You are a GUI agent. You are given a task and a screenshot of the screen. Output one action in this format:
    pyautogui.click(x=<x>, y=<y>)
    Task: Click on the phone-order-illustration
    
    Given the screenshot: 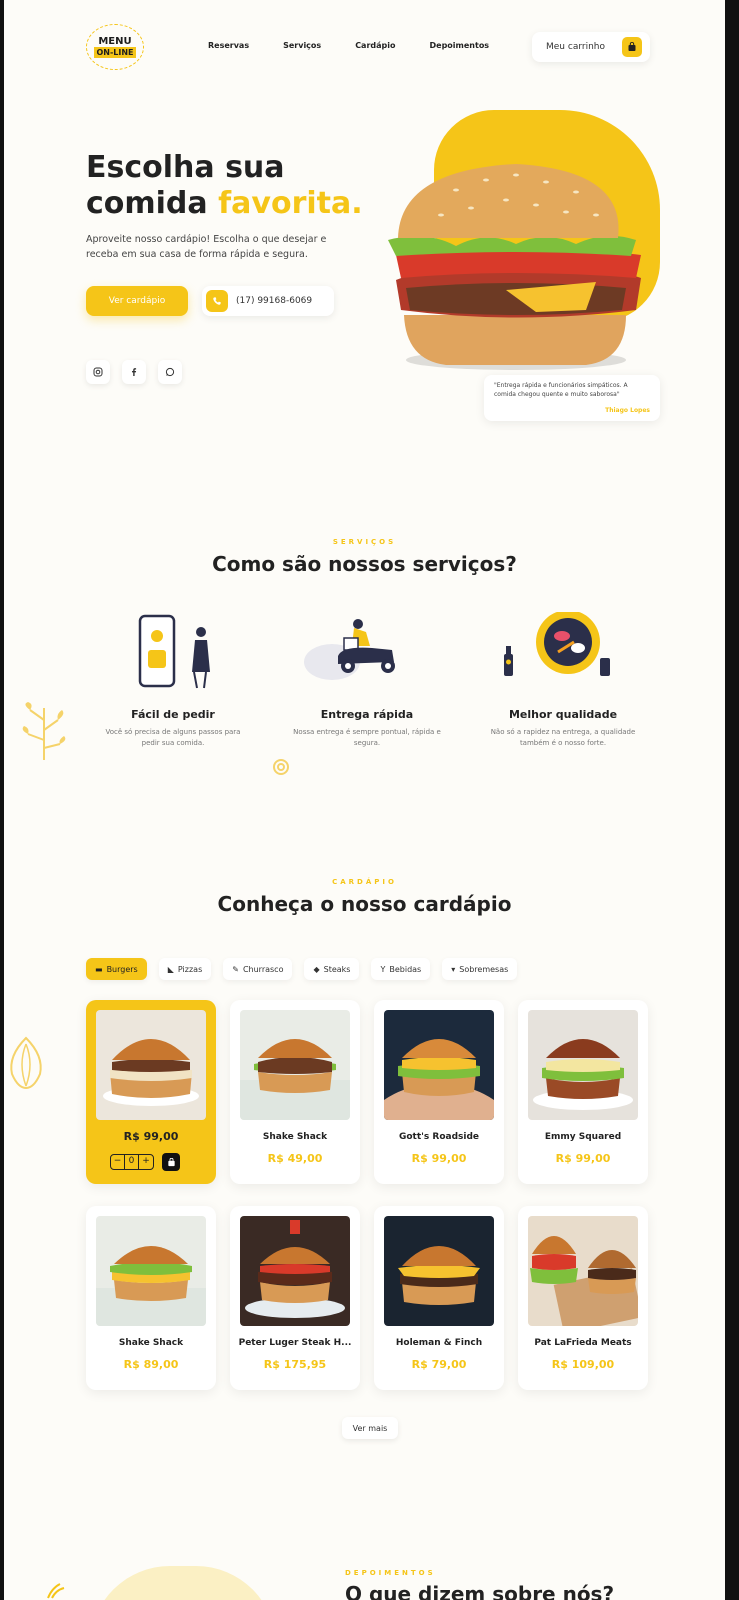 What is the action you would take?
    pyautogui.click(x=173, y=657)
    